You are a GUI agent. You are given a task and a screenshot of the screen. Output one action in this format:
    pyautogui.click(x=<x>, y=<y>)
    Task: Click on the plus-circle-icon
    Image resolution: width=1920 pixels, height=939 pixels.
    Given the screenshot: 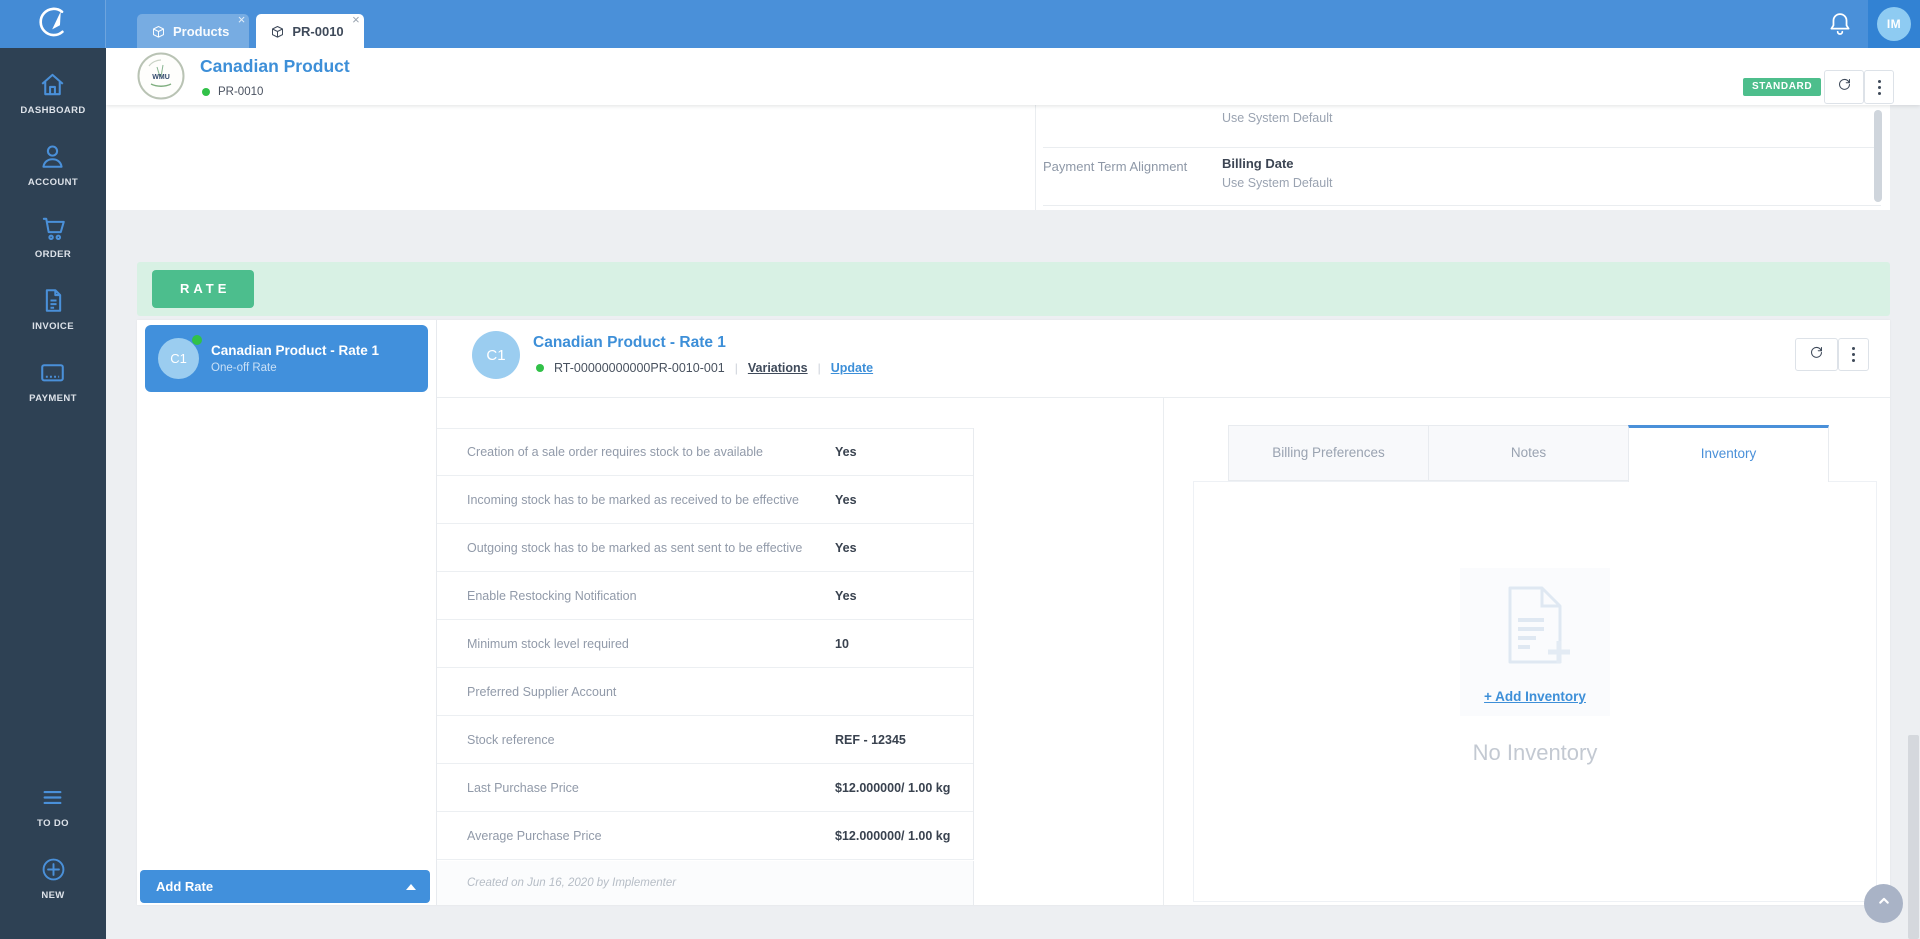 What is the action you would take?
    pyautogui.click(x=53, y=869)
    